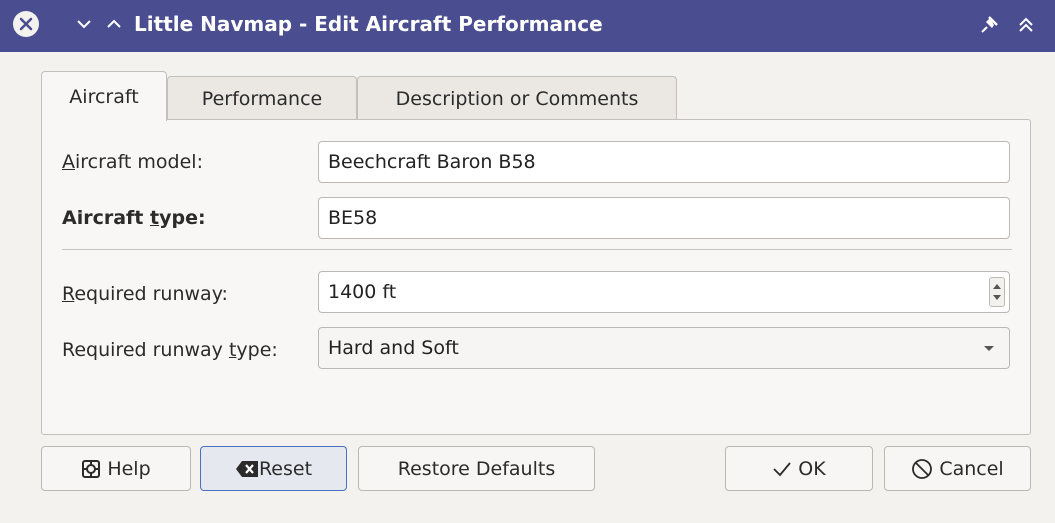  Describe the element at coordinates (664, 218) in the screenshot. I see `aircraft-type-input: BE58` at that location.